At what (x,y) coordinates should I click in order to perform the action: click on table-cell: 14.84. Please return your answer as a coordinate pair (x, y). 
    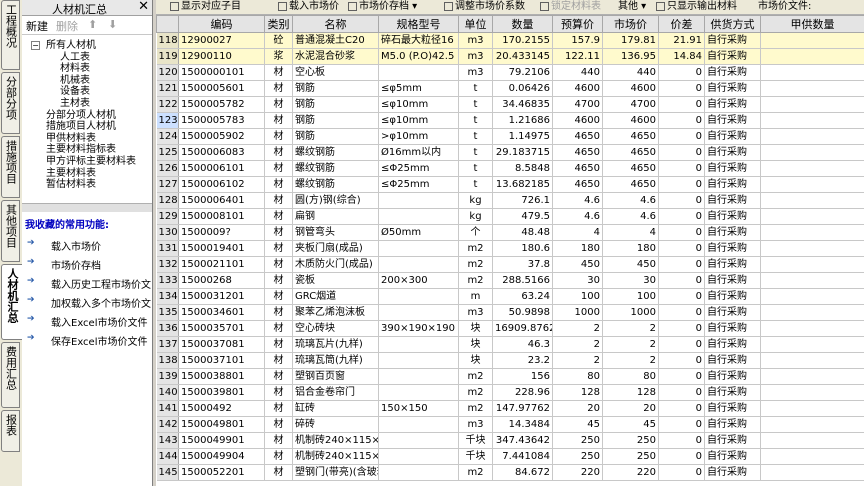
    Looking at the image, I should click on (681, 56).